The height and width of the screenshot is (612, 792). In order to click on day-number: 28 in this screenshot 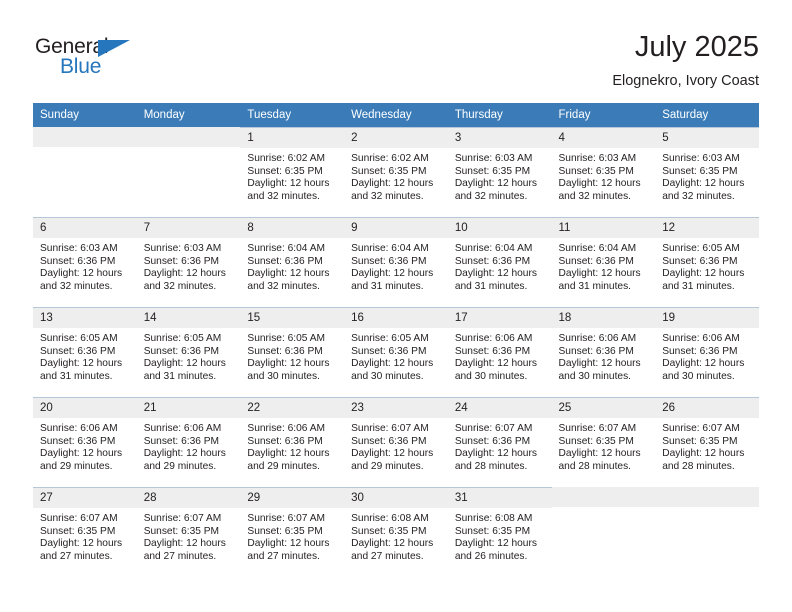, I will do `click(188, 498)`.